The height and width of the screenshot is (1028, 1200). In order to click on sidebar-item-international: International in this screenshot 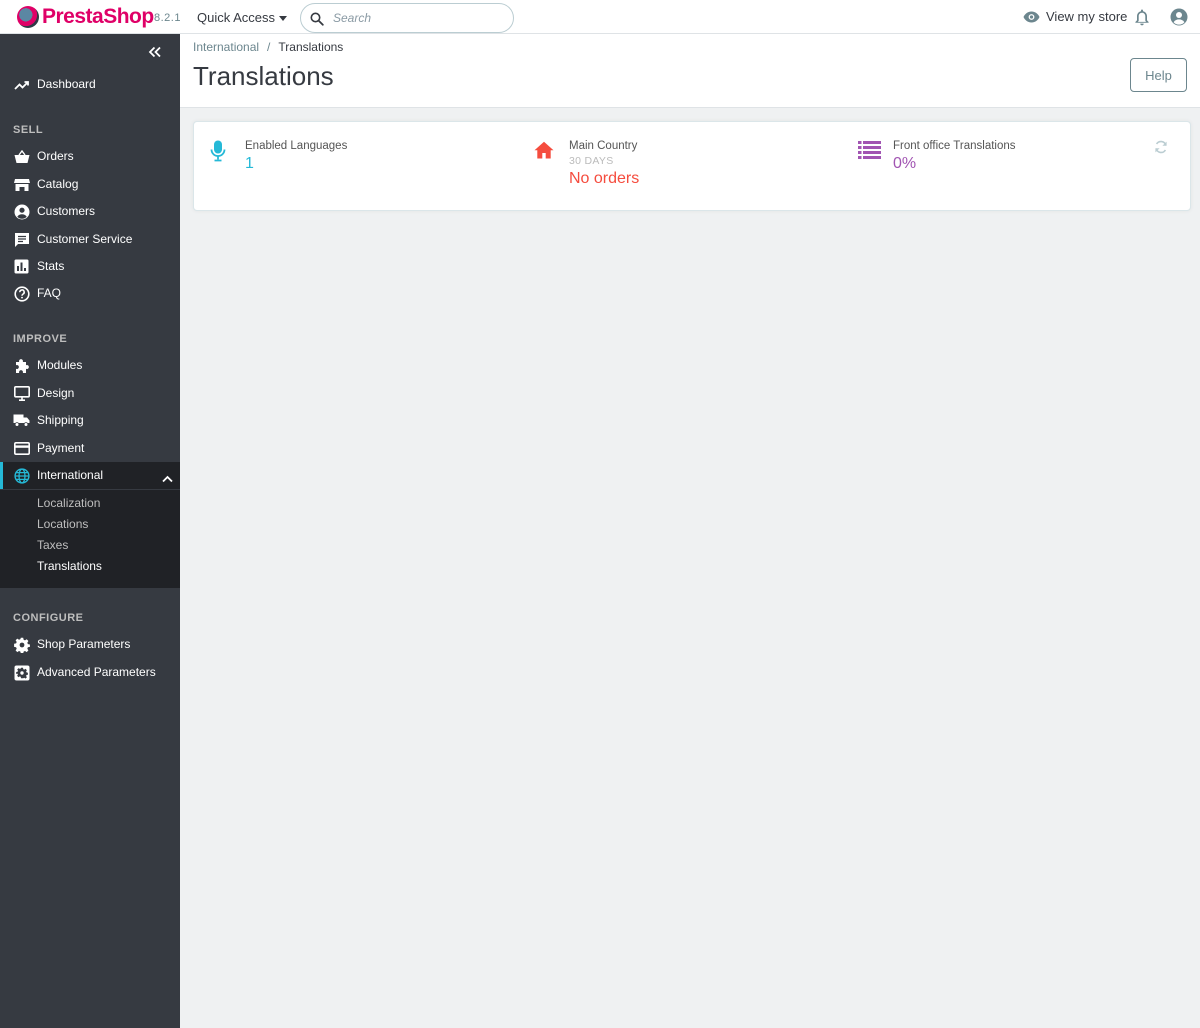, I will do `click(90, 475)`.